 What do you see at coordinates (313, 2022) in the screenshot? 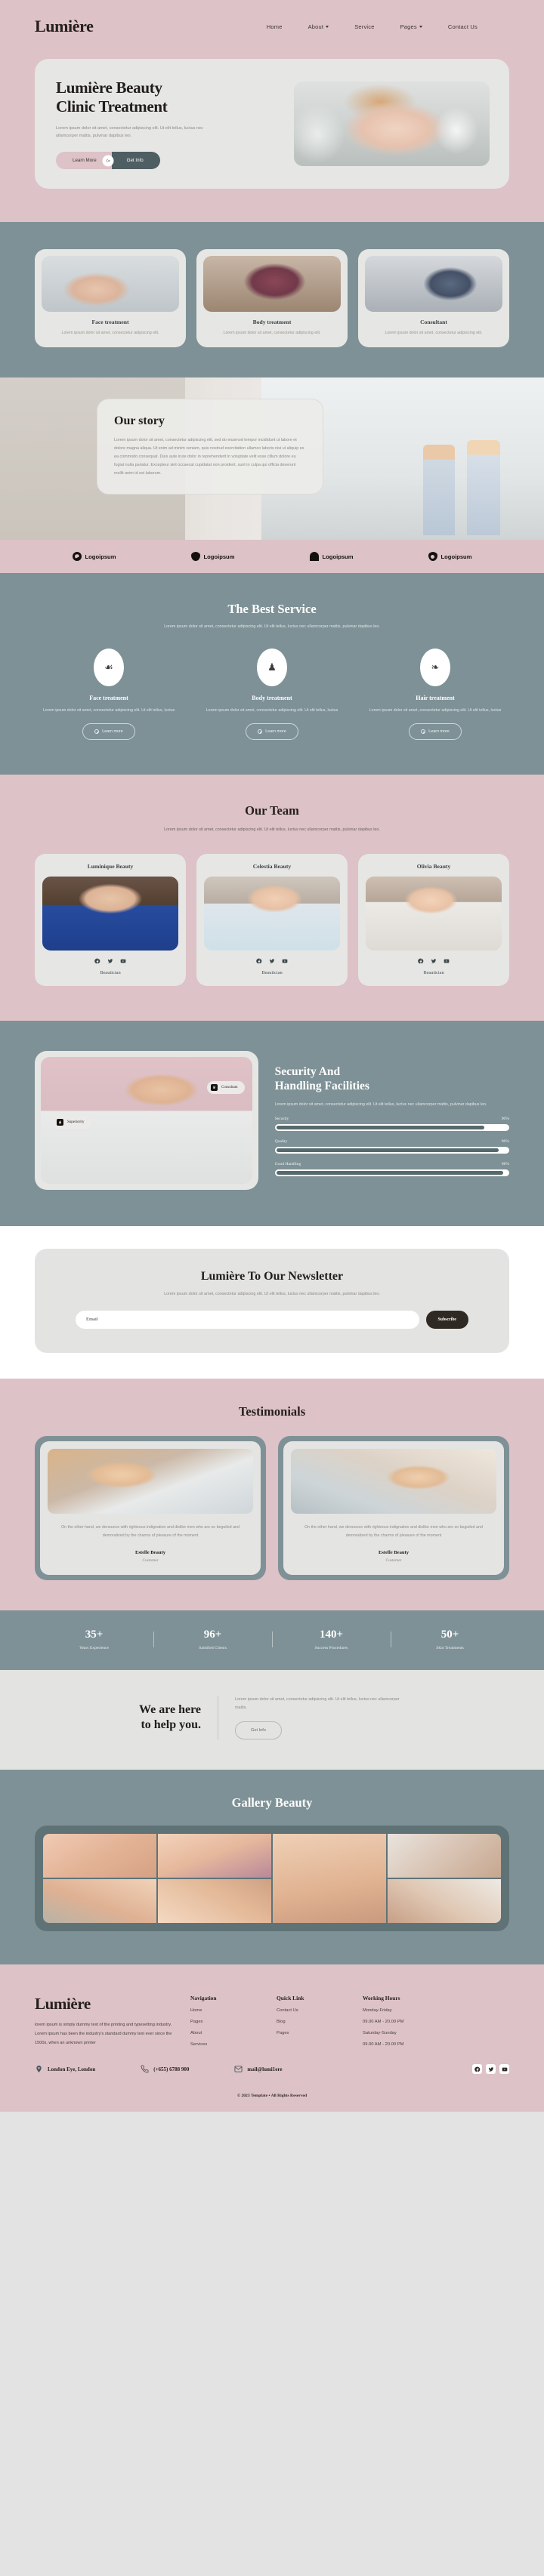
I see `footer-quick-blog: Blog` at bounding box center [313, 2022].